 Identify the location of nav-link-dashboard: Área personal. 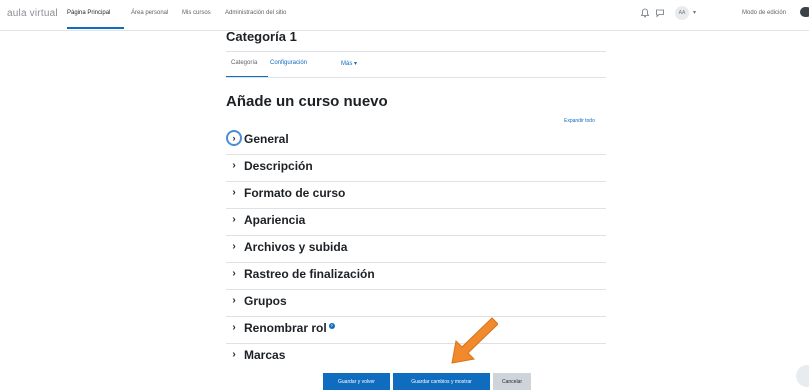
(149, 13).